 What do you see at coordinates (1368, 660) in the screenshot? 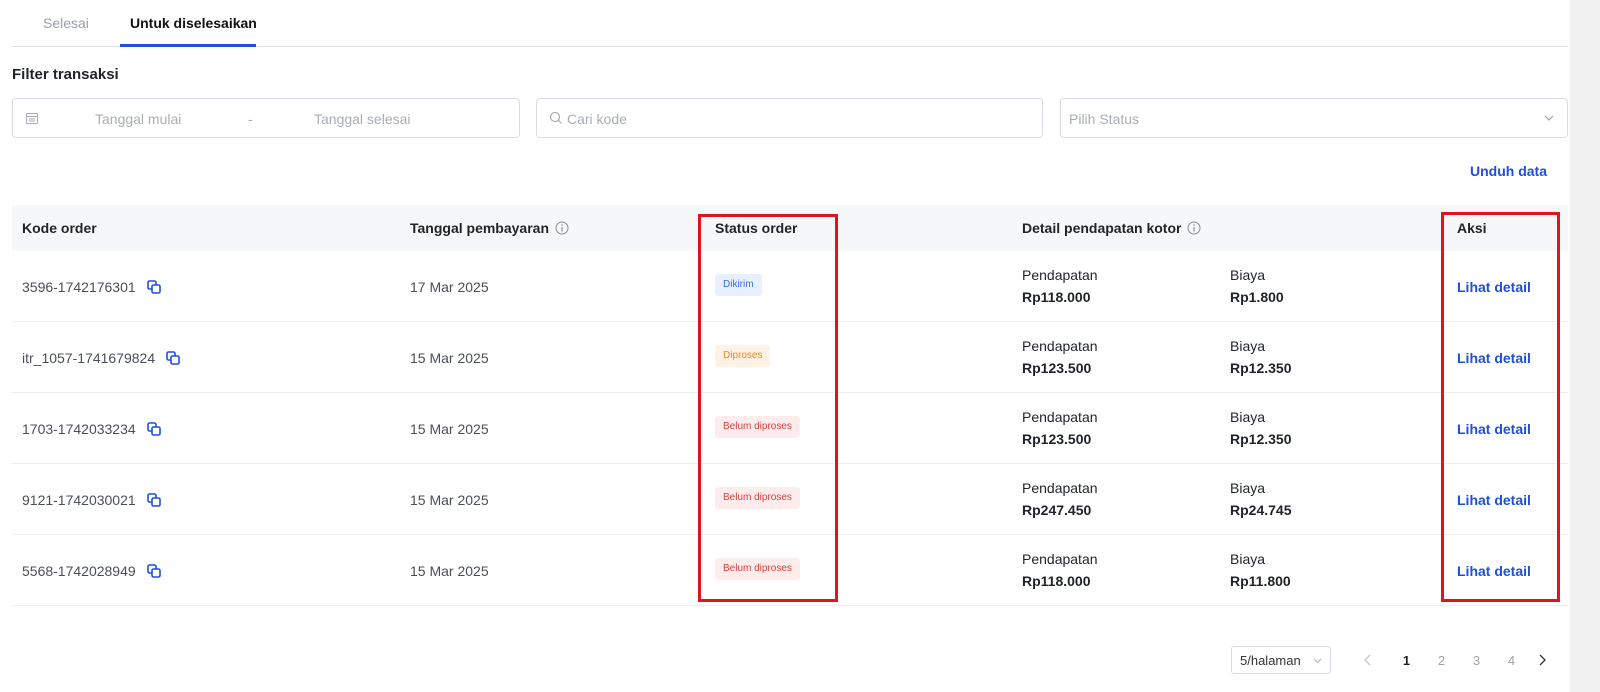
I see `chevron-left-icon` at bounding box center [1368, 660].